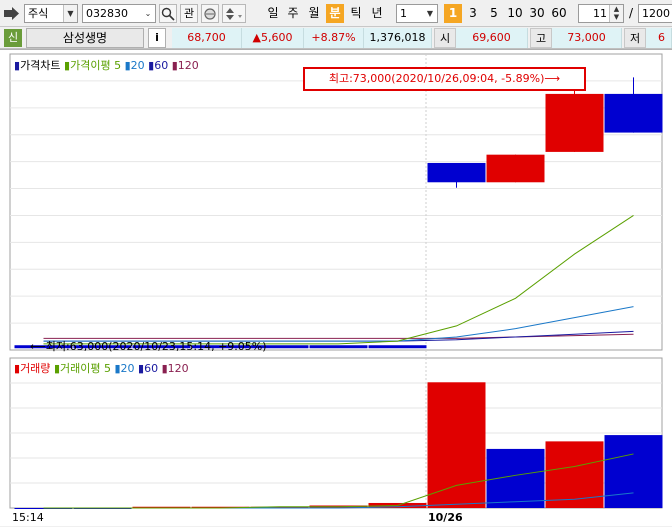  What do you see at coordinates (356, 13) in the screenshot?
I see `period-tick: 틱` at bounding box center [356, 13].